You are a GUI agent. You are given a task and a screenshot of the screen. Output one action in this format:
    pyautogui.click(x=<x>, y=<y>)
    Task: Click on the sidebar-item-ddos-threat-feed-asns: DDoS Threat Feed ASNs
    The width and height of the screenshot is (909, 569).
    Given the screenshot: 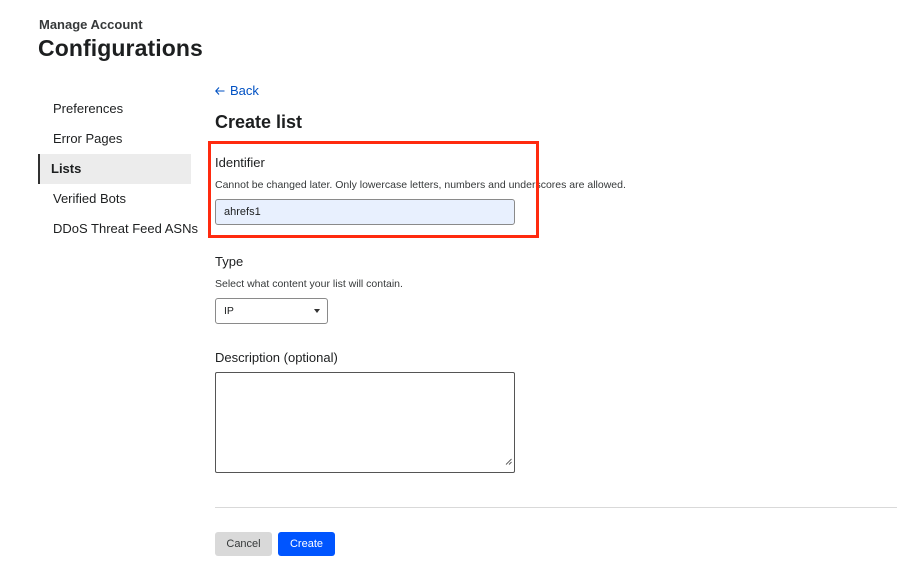 What is the action you would take?
    pyautogui.click(x=118, y=229)
    